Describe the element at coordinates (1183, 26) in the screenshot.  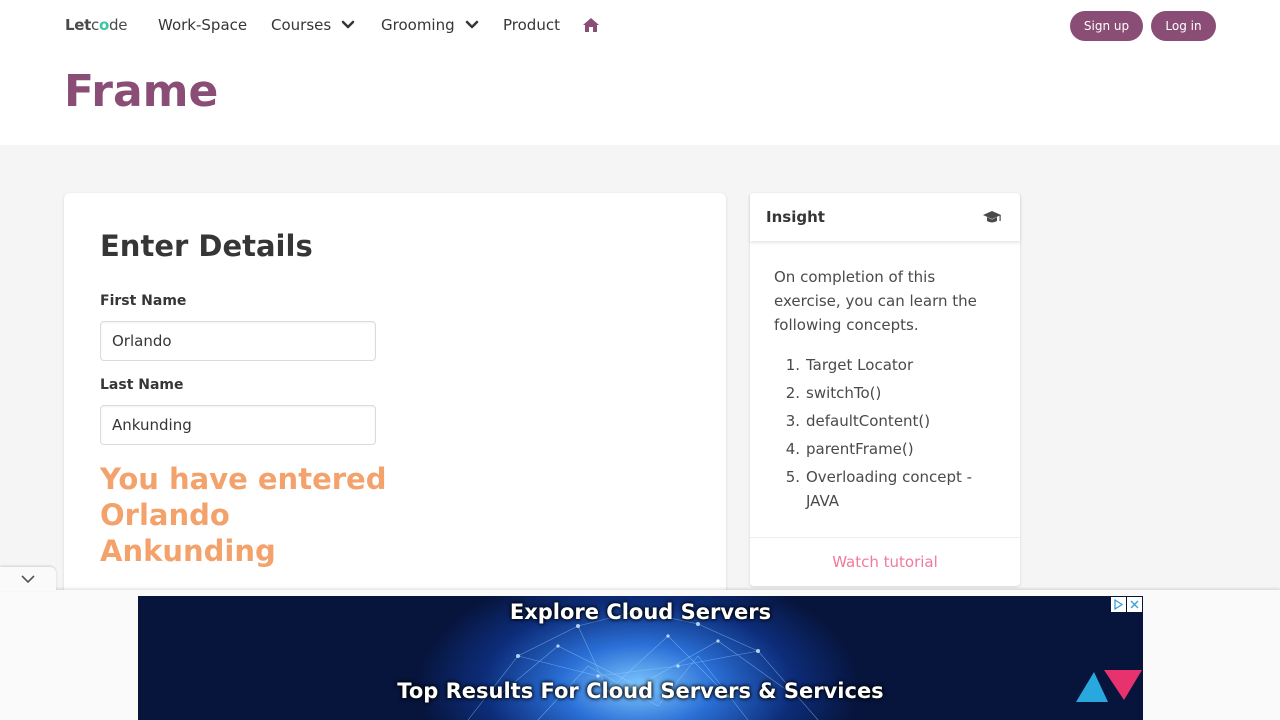
I see `log-in-button: Log in` at that location.